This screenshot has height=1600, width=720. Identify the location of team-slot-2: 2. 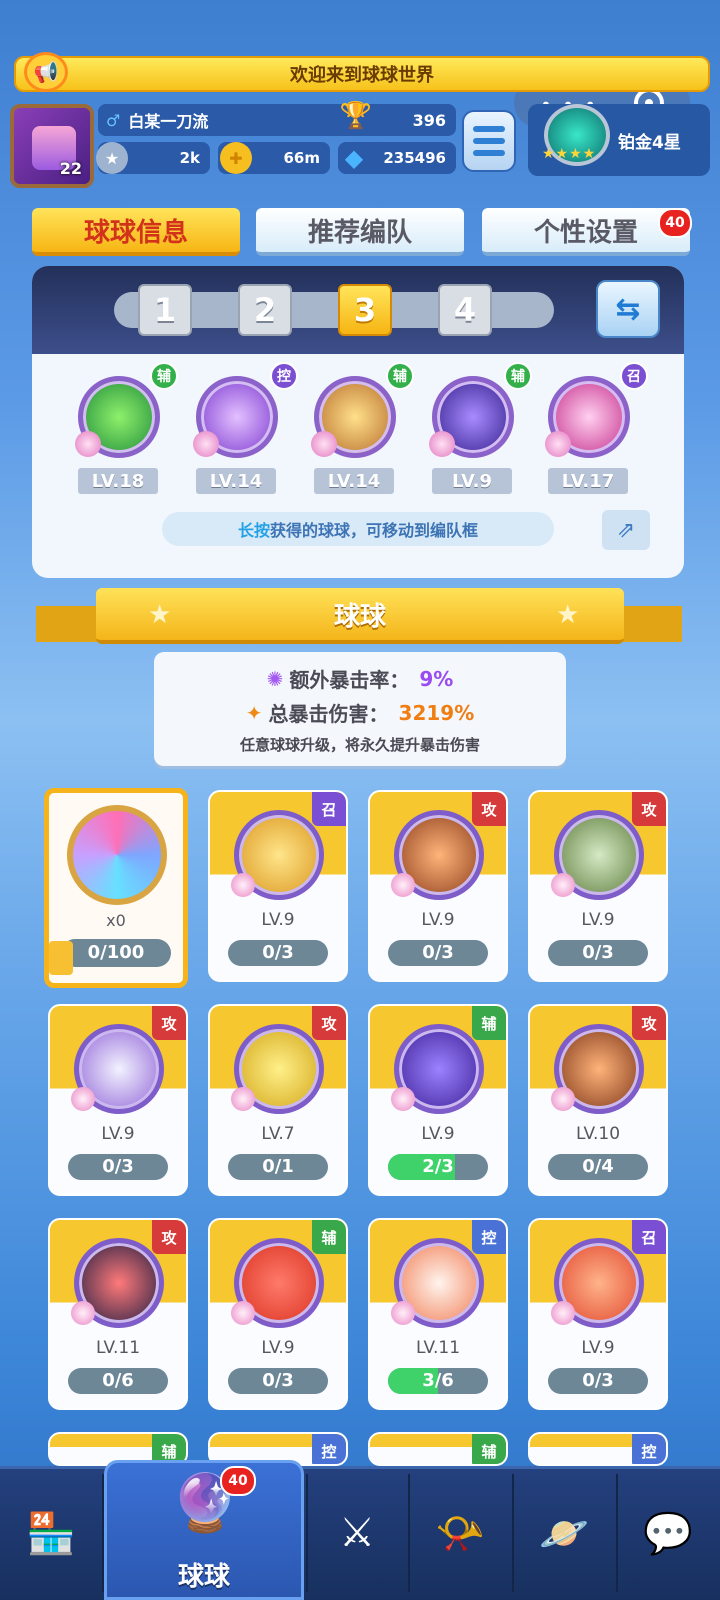
(265, 310).